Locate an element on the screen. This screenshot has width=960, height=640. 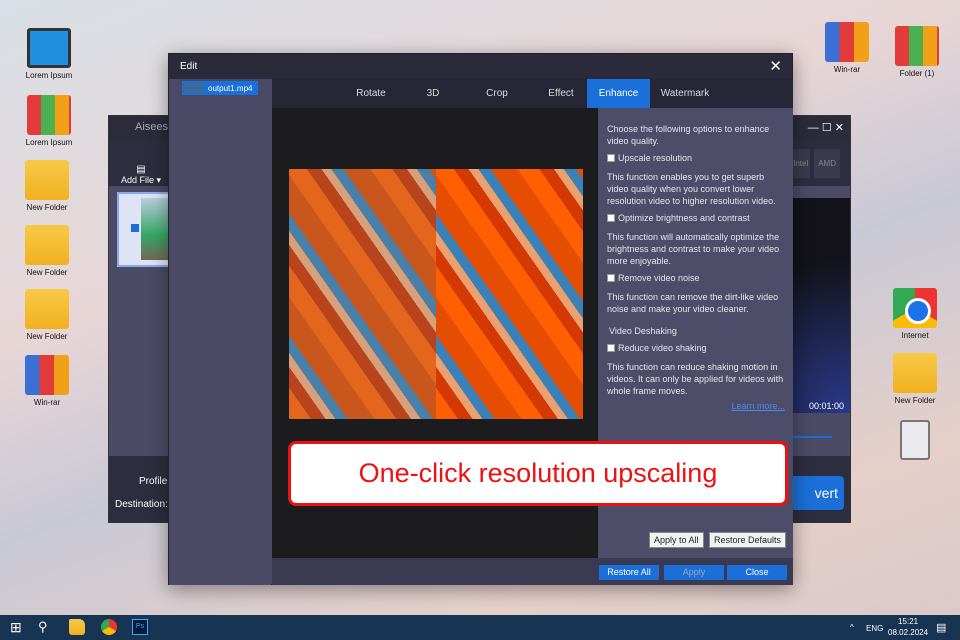
file-list: output1.mp4 is located at coordinates (220, 332).